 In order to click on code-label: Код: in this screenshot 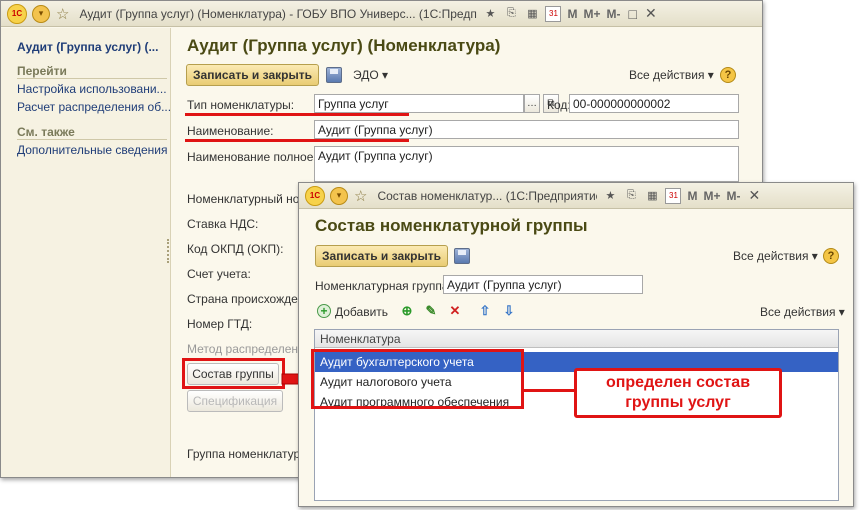, I will do `click(559, 105)`.